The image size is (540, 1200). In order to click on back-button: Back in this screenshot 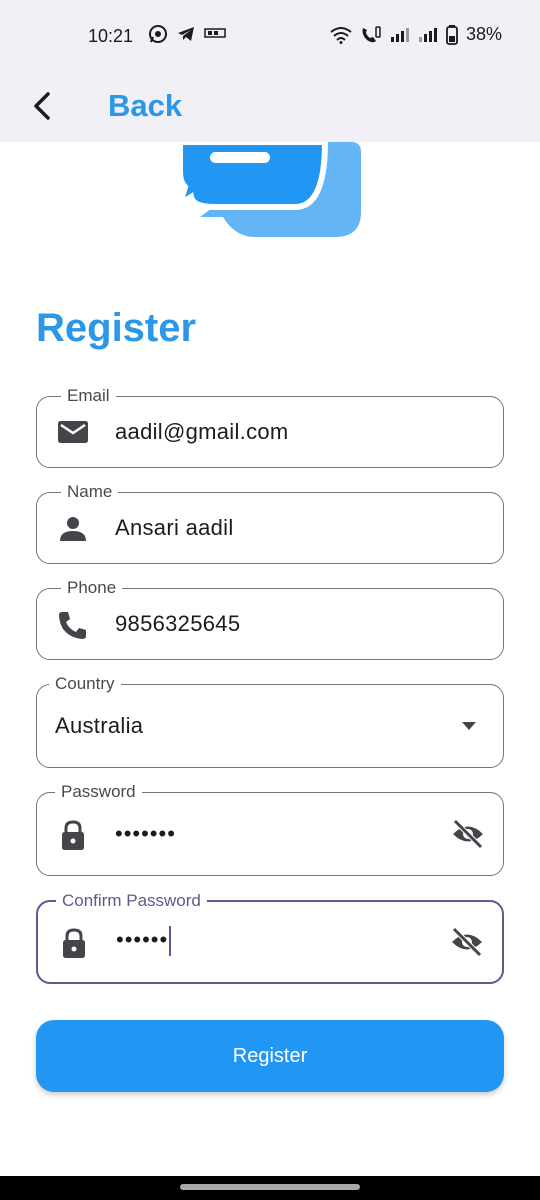, I will do `click(145, 106)`.